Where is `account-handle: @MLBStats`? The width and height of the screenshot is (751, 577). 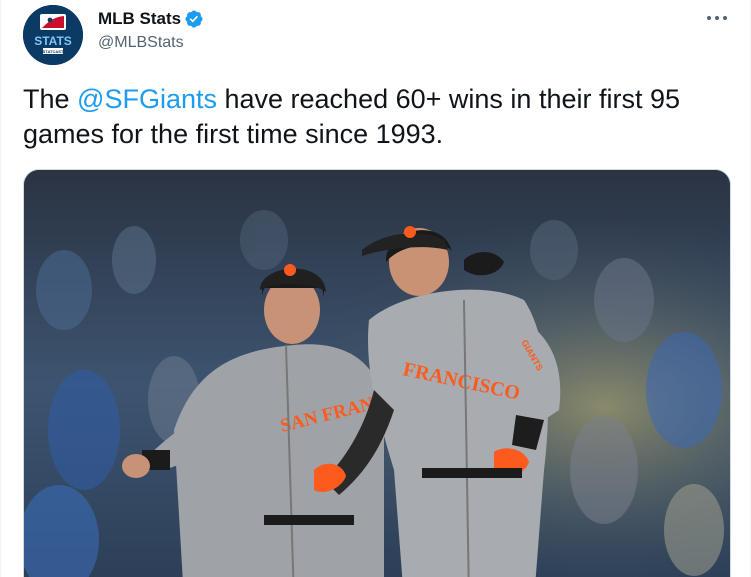 account-handle: @MLBStats is located at coordinates (151, 43).